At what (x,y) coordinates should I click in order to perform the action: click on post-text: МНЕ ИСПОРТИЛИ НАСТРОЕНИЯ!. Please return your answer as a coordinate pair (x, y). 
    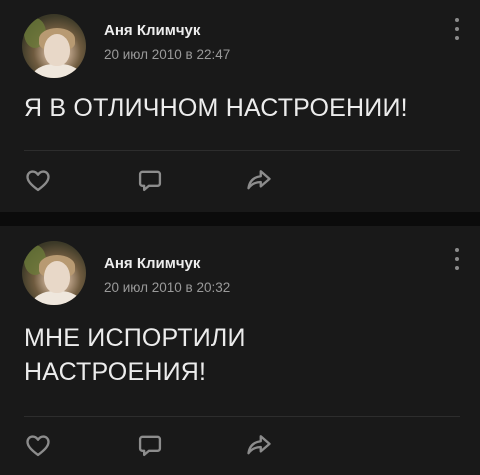
    Looking at the image, I should click on (135, 355).